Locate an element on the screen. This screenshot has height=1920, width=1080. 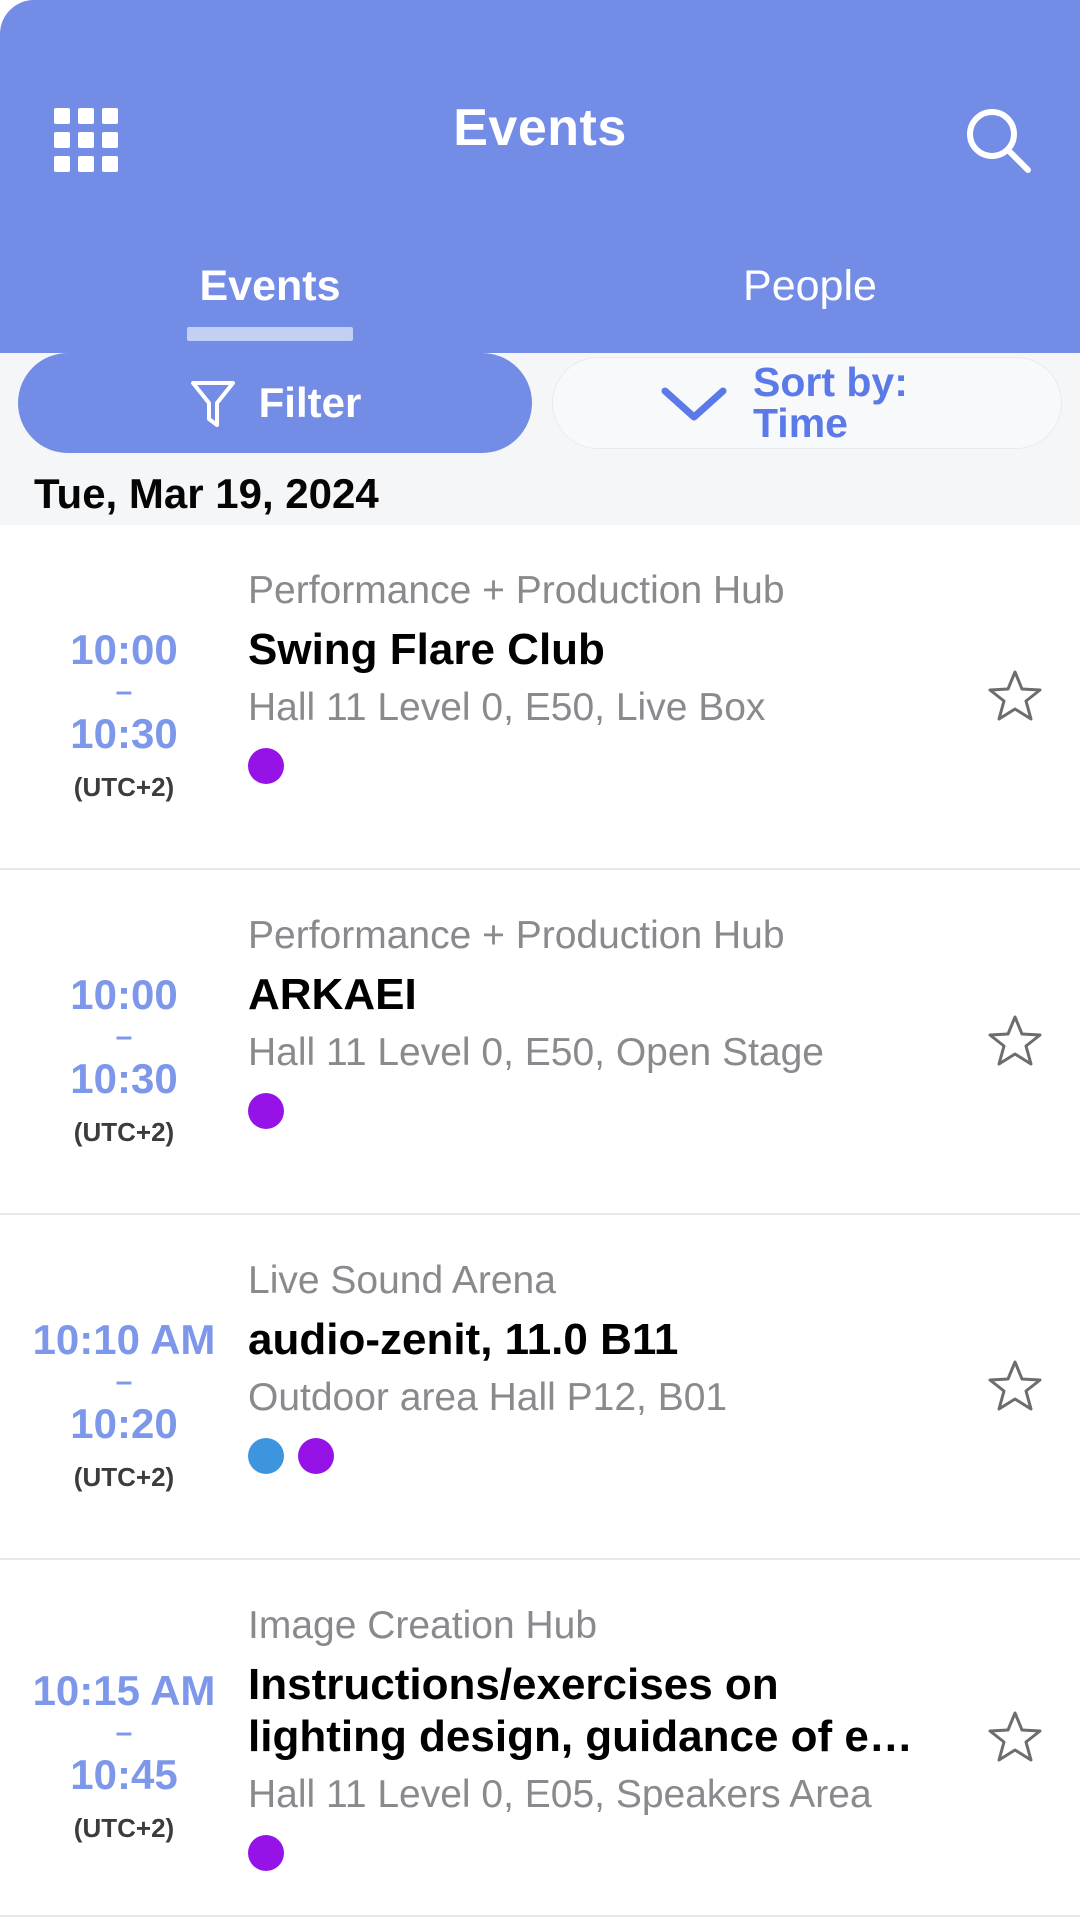
sort-by-prefix: Sort by: is located at coordinates (830, 382).